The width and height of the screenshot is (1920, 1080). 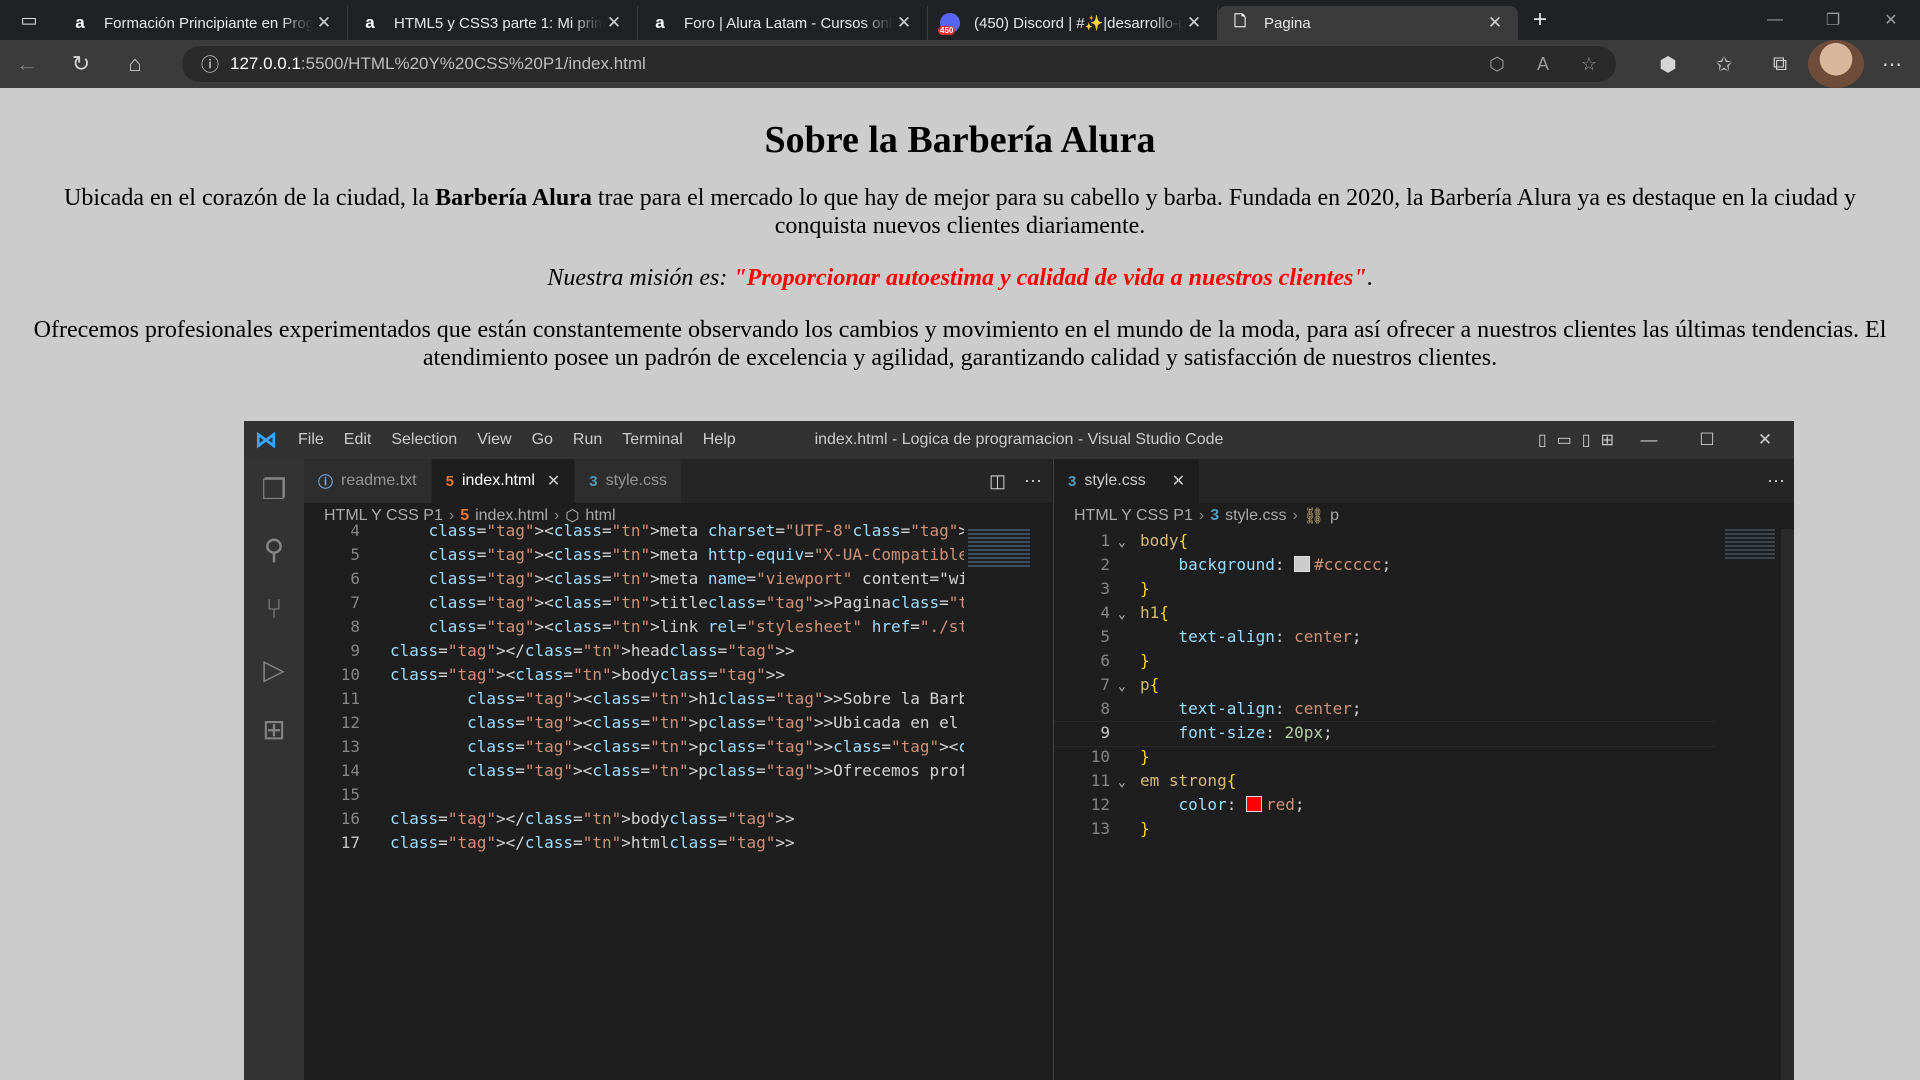 What do you see at coordinates (29, 20) in the screenshot?
I see `tab-actions-icon: ▭` at bounding box center [29, 20].